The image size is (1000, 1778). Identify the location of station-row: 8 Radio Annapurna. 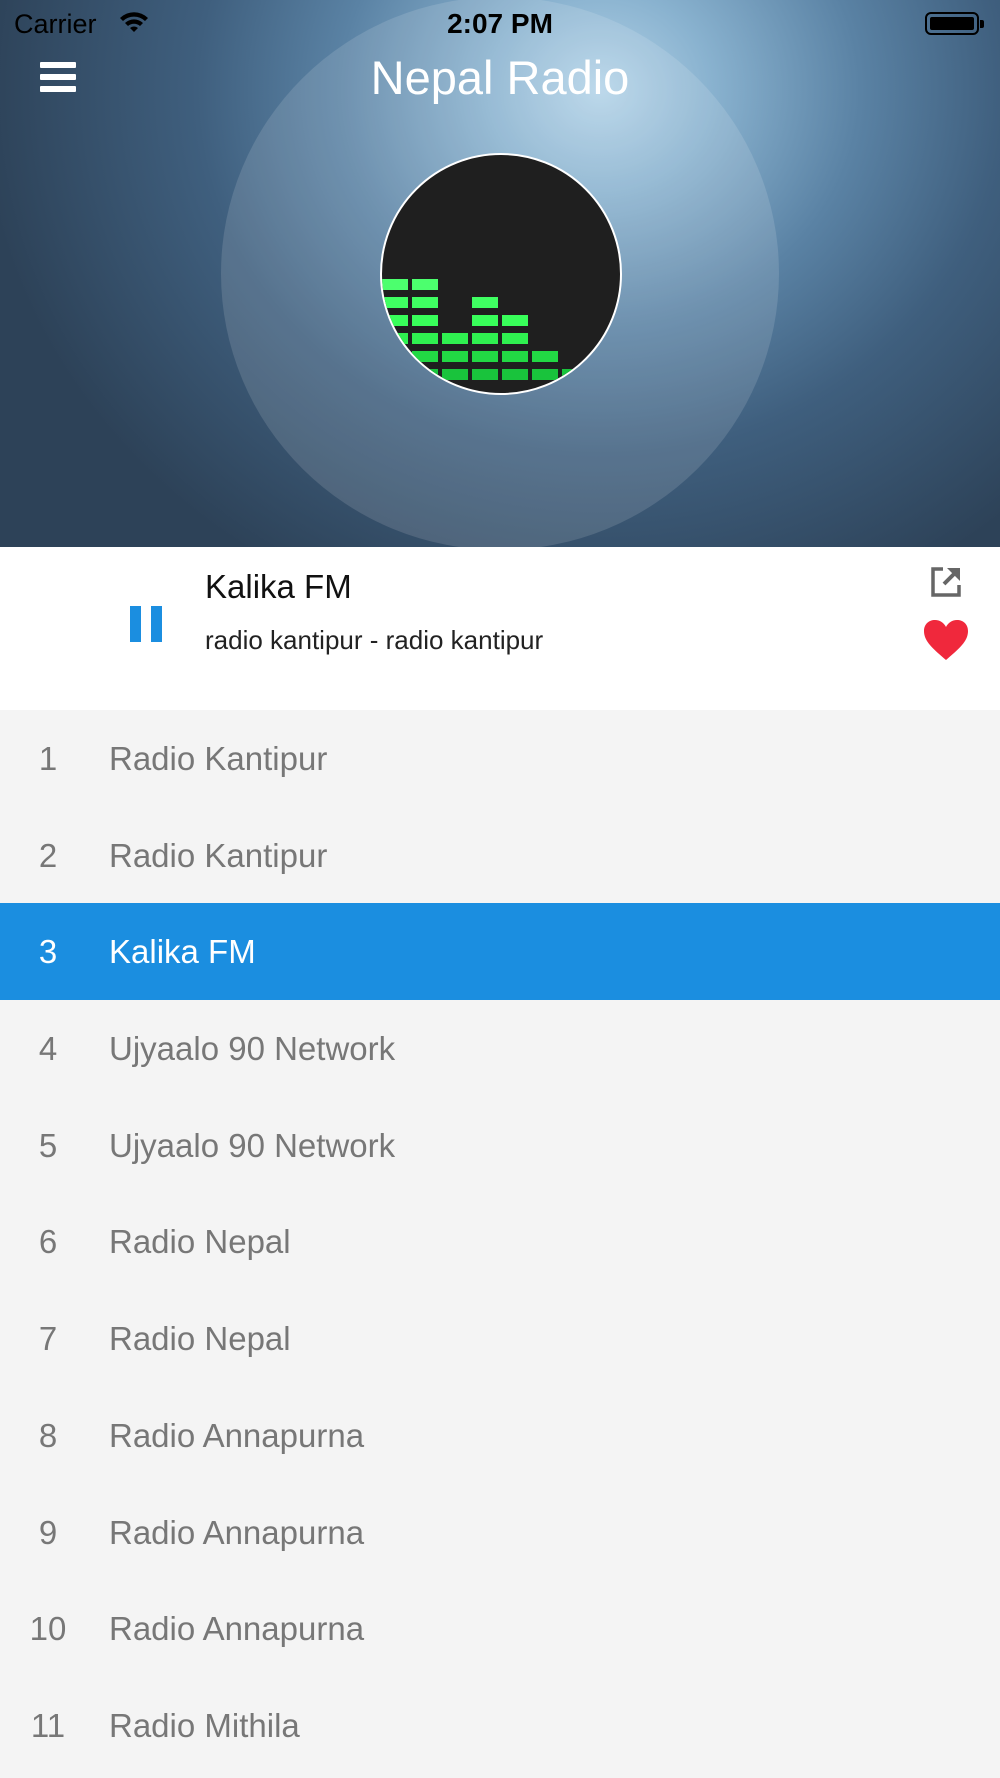
(500, 1435).